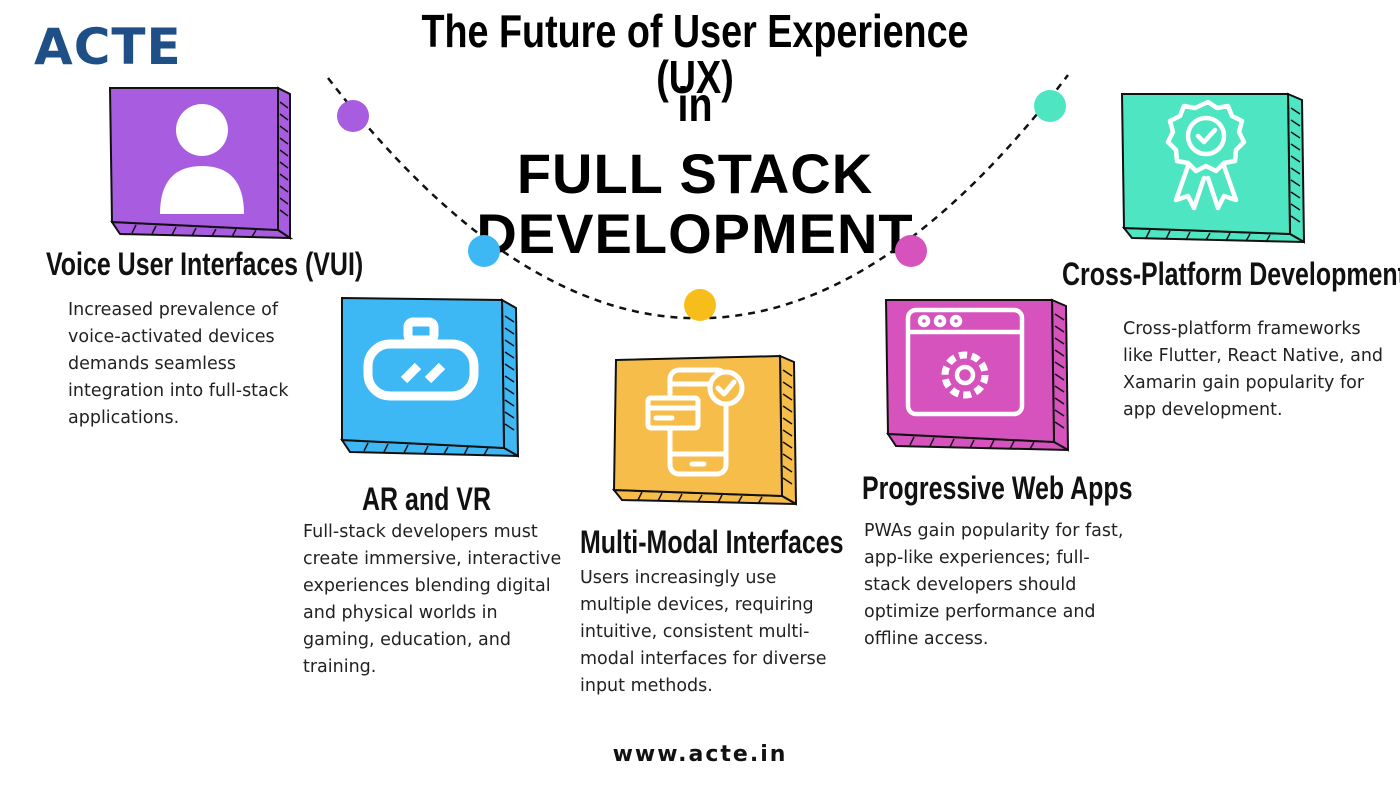  What do you see at coordinates (705, 430) in the screenshot?
I see `multi-modal-card` at bounding box center [705, 430].